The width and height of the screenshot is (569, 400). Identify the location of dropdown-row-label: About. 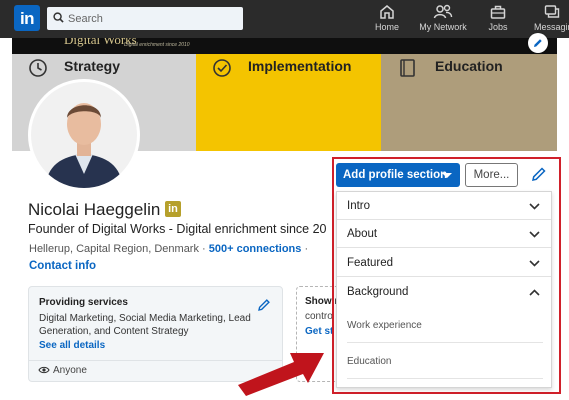
(362, 234).